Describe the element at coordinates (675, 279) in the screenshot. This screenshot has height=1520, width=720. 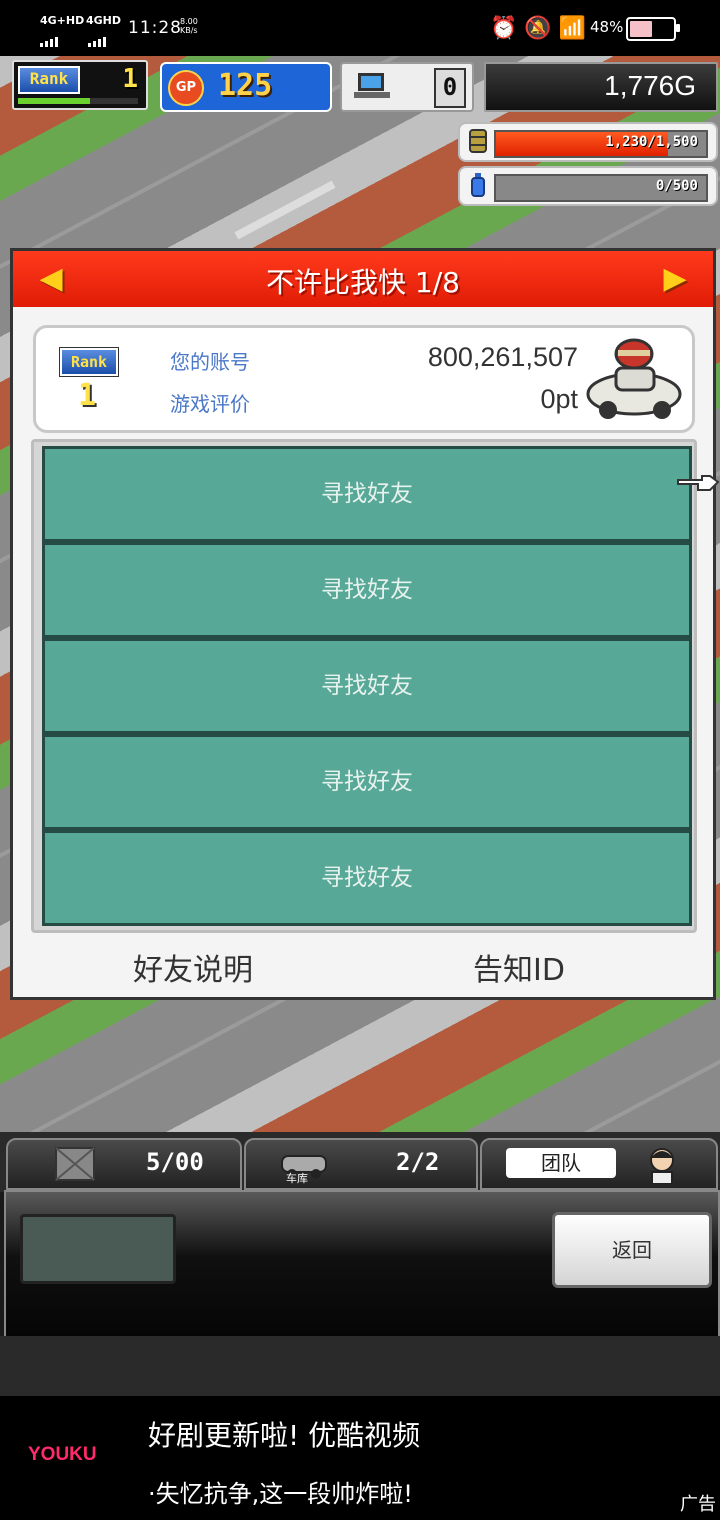
I see `next-arrow-icon: ▶` at that location.